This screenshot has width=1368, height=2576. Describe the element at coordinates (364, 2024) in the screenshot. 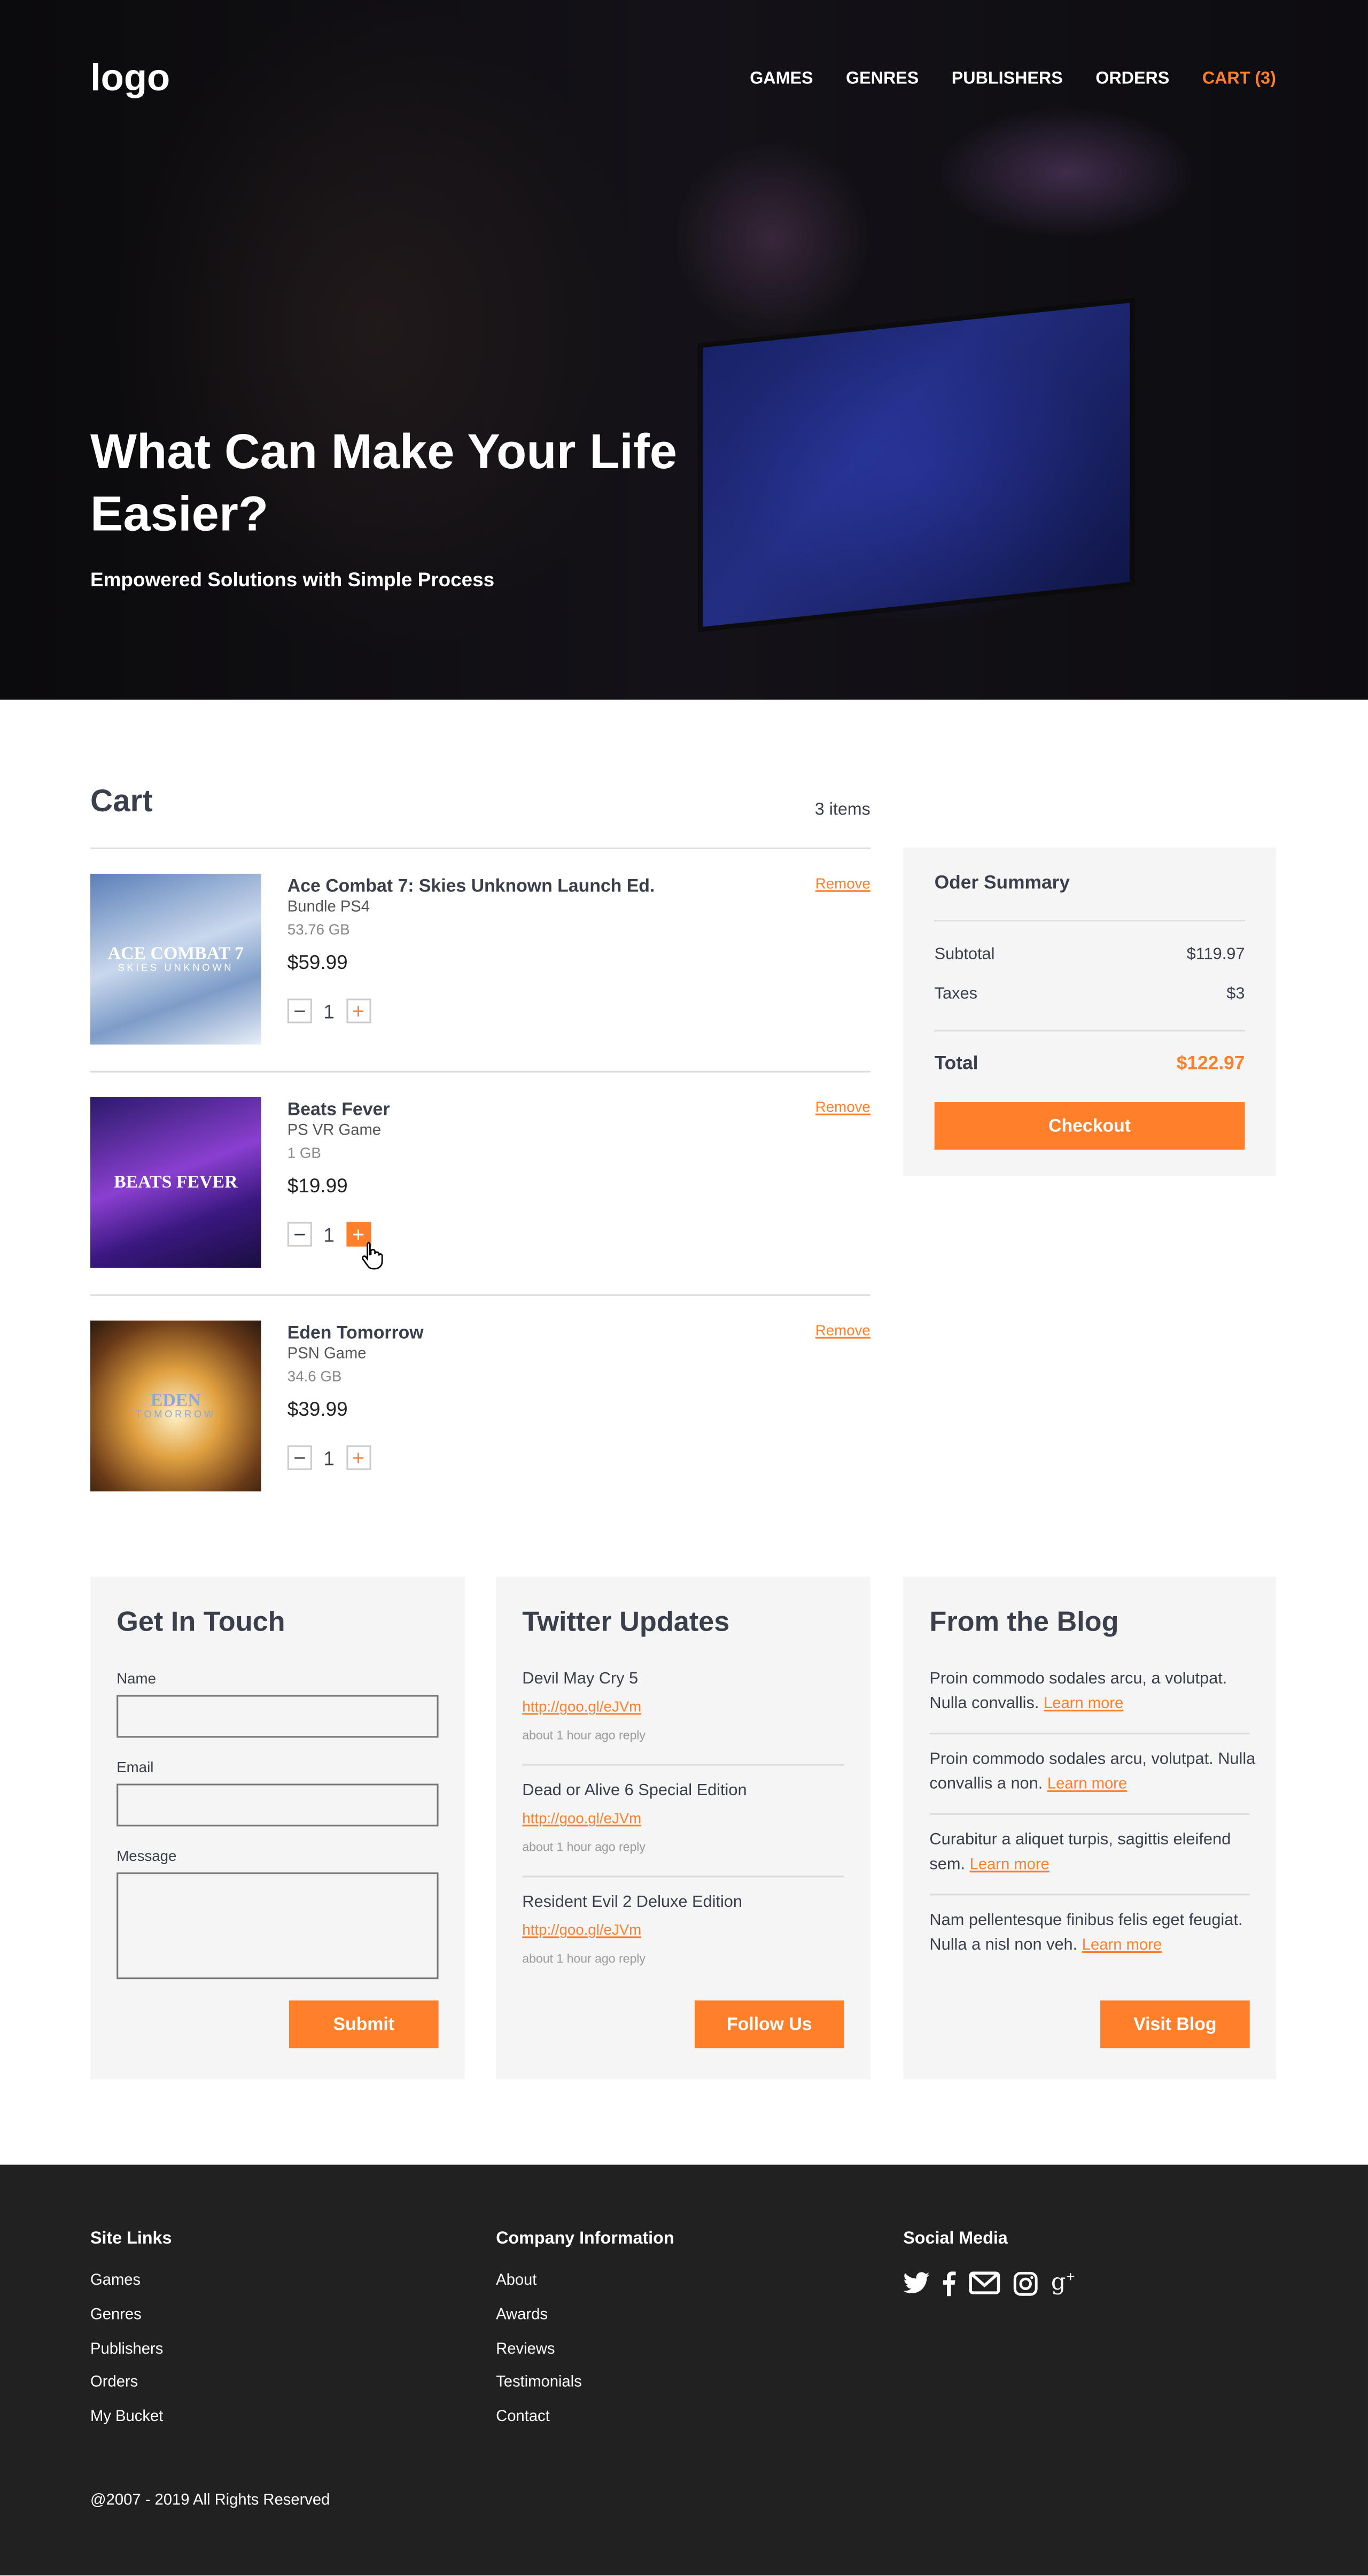

I see `submit-button: Submit` at that location.